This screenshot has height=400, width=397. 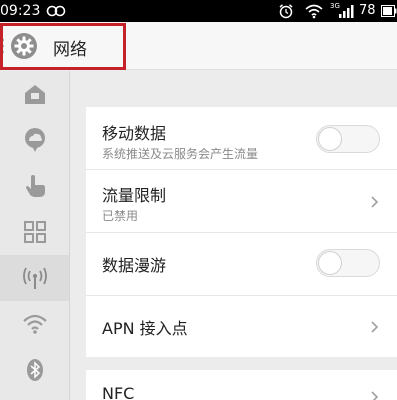 I want to click on hand-pointer-icon, so click(x=35, y=186).